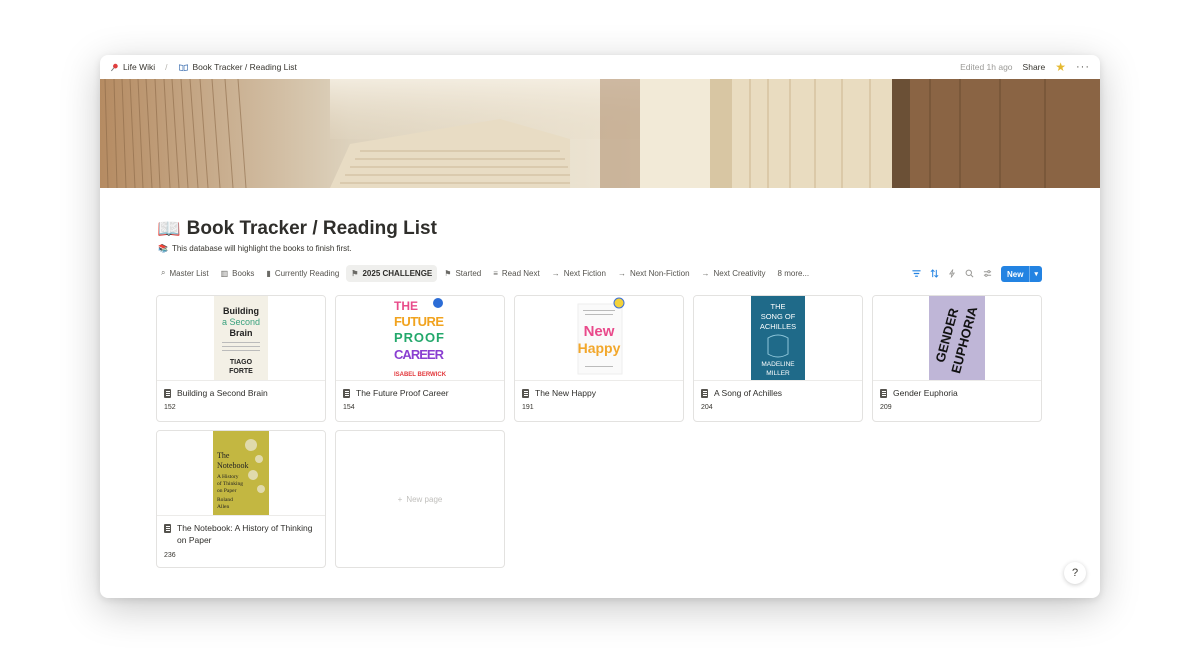  I want to click on stack-icon: ≡, so click(495, 273).